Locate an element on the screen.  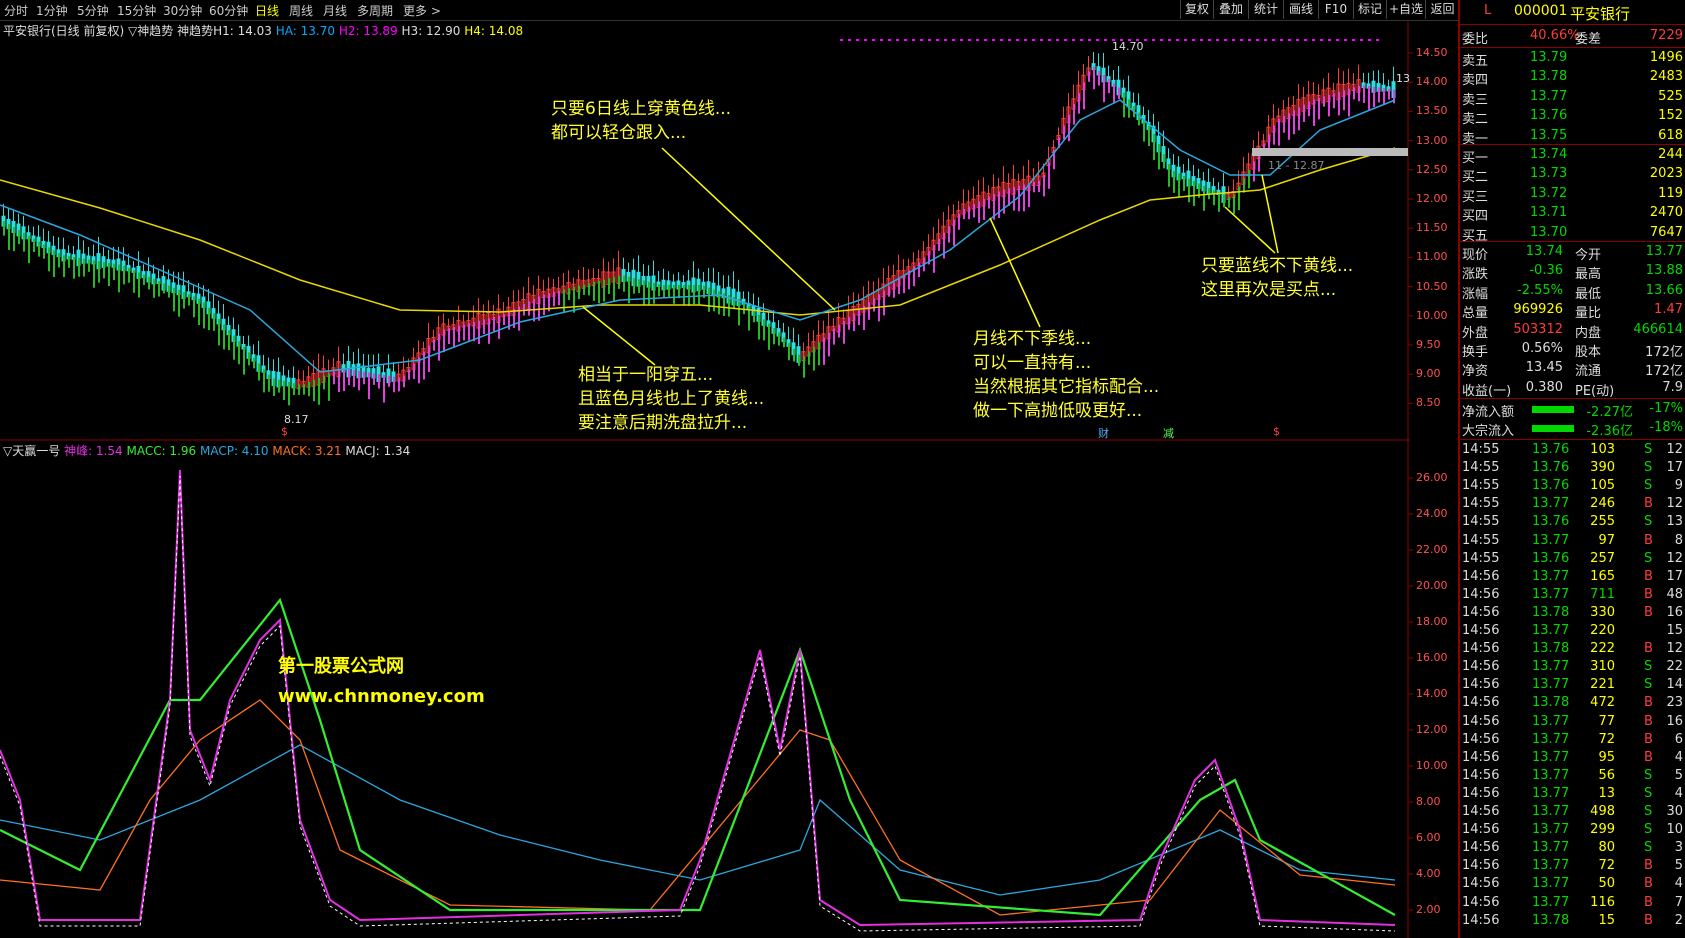
weibi-label: 委比 is located at coordinates (1475, 39).